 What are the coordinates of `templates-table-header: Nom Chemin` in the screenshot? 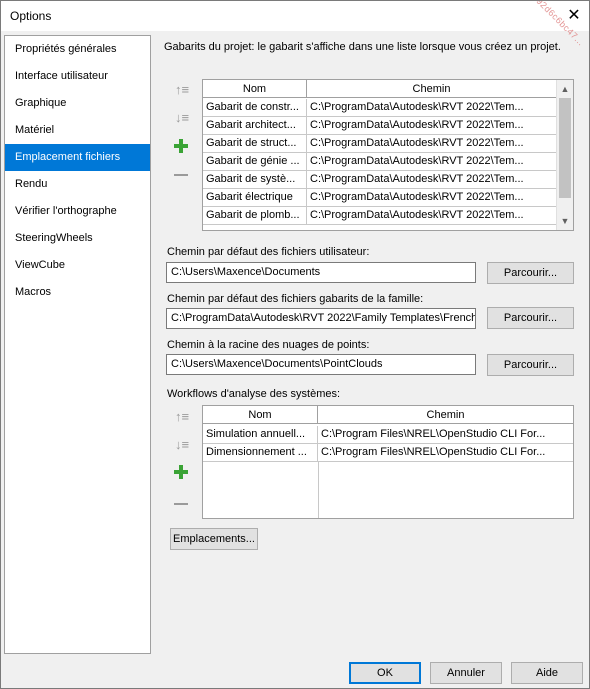 It's located at (380, 89).